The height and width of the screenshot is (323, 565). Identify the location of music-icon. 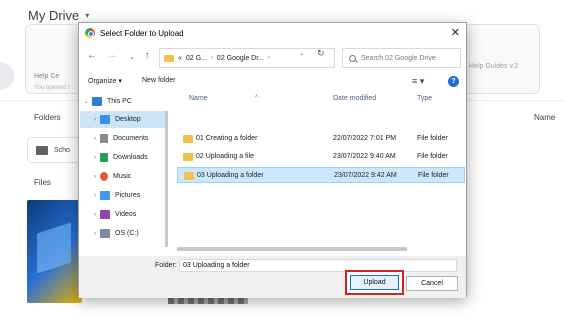
(104, 176).